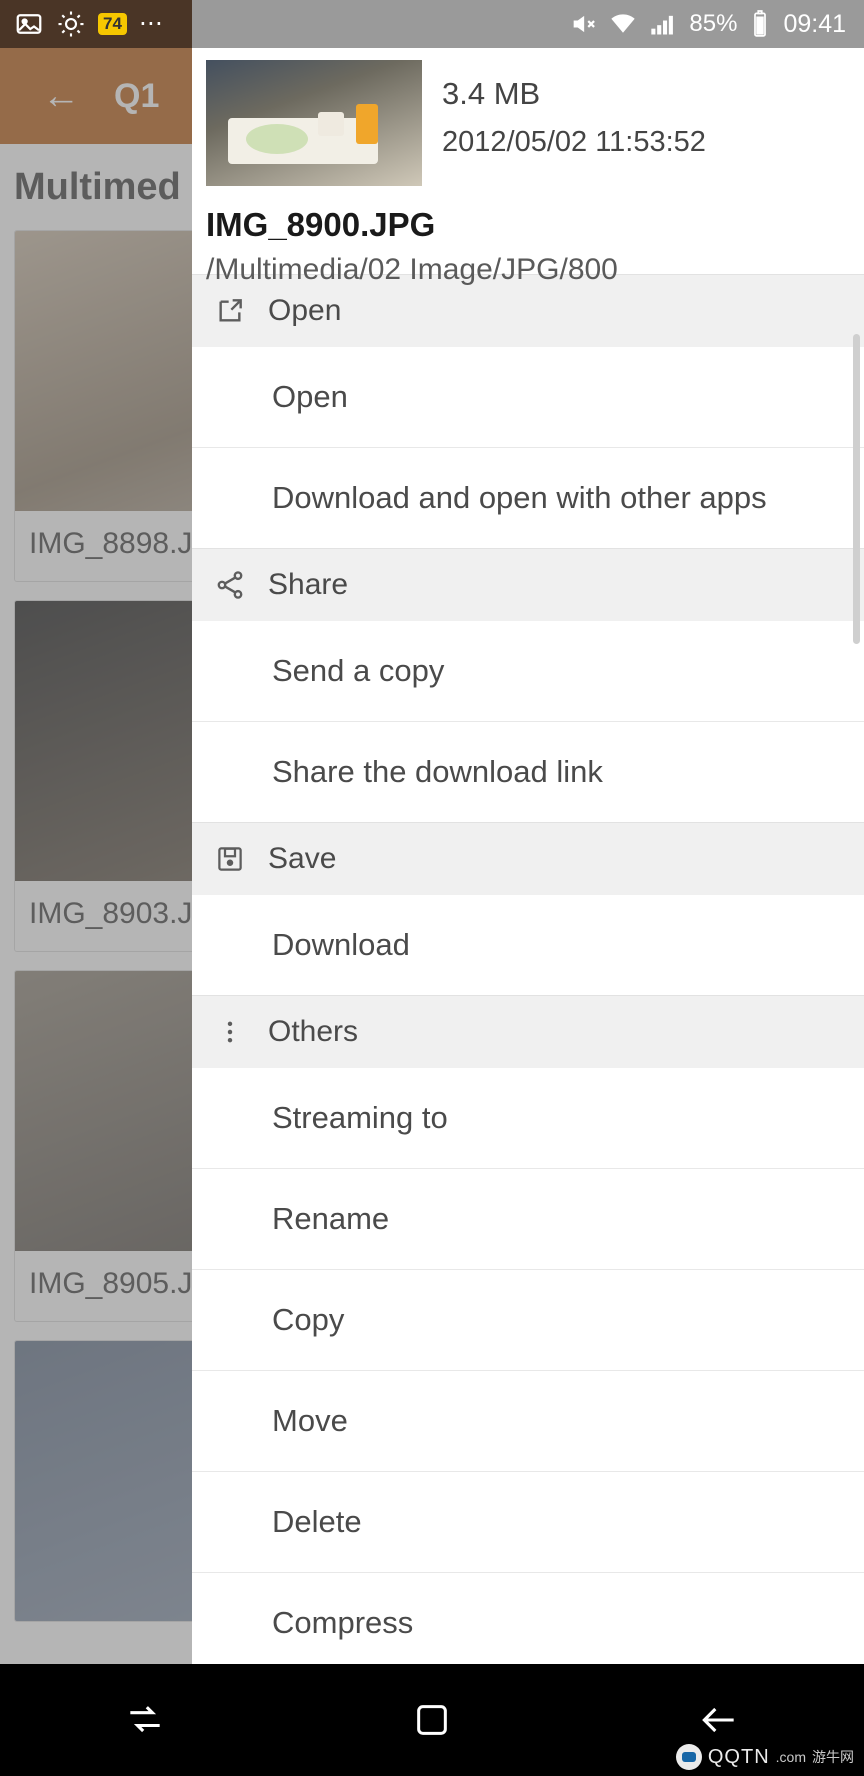 This screenshot has height=1776, width=864. What do you see at coordinates (310, 396) in the screenshot?
I see `menu-item-label: Open` at bounding box center [310, 396].